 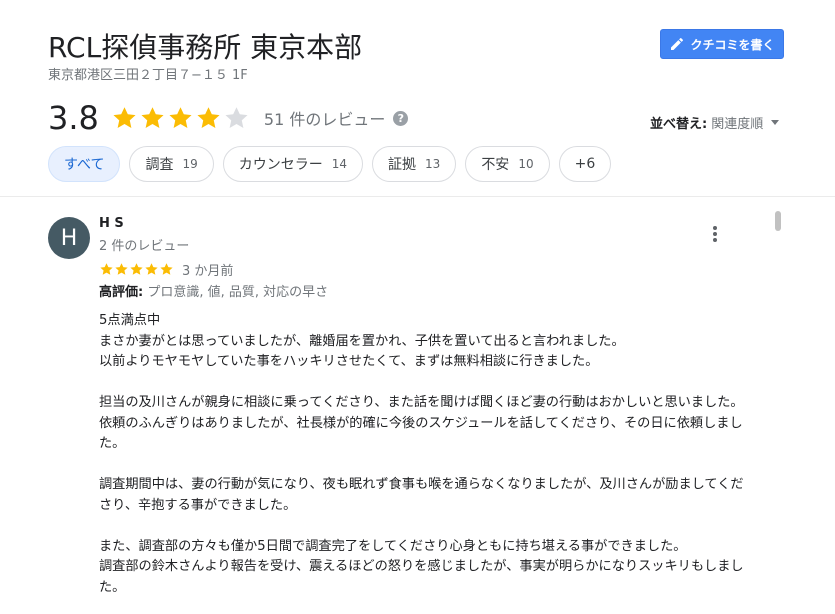 I want to click on average-rating: 3.8, so click(x=73, y=118).